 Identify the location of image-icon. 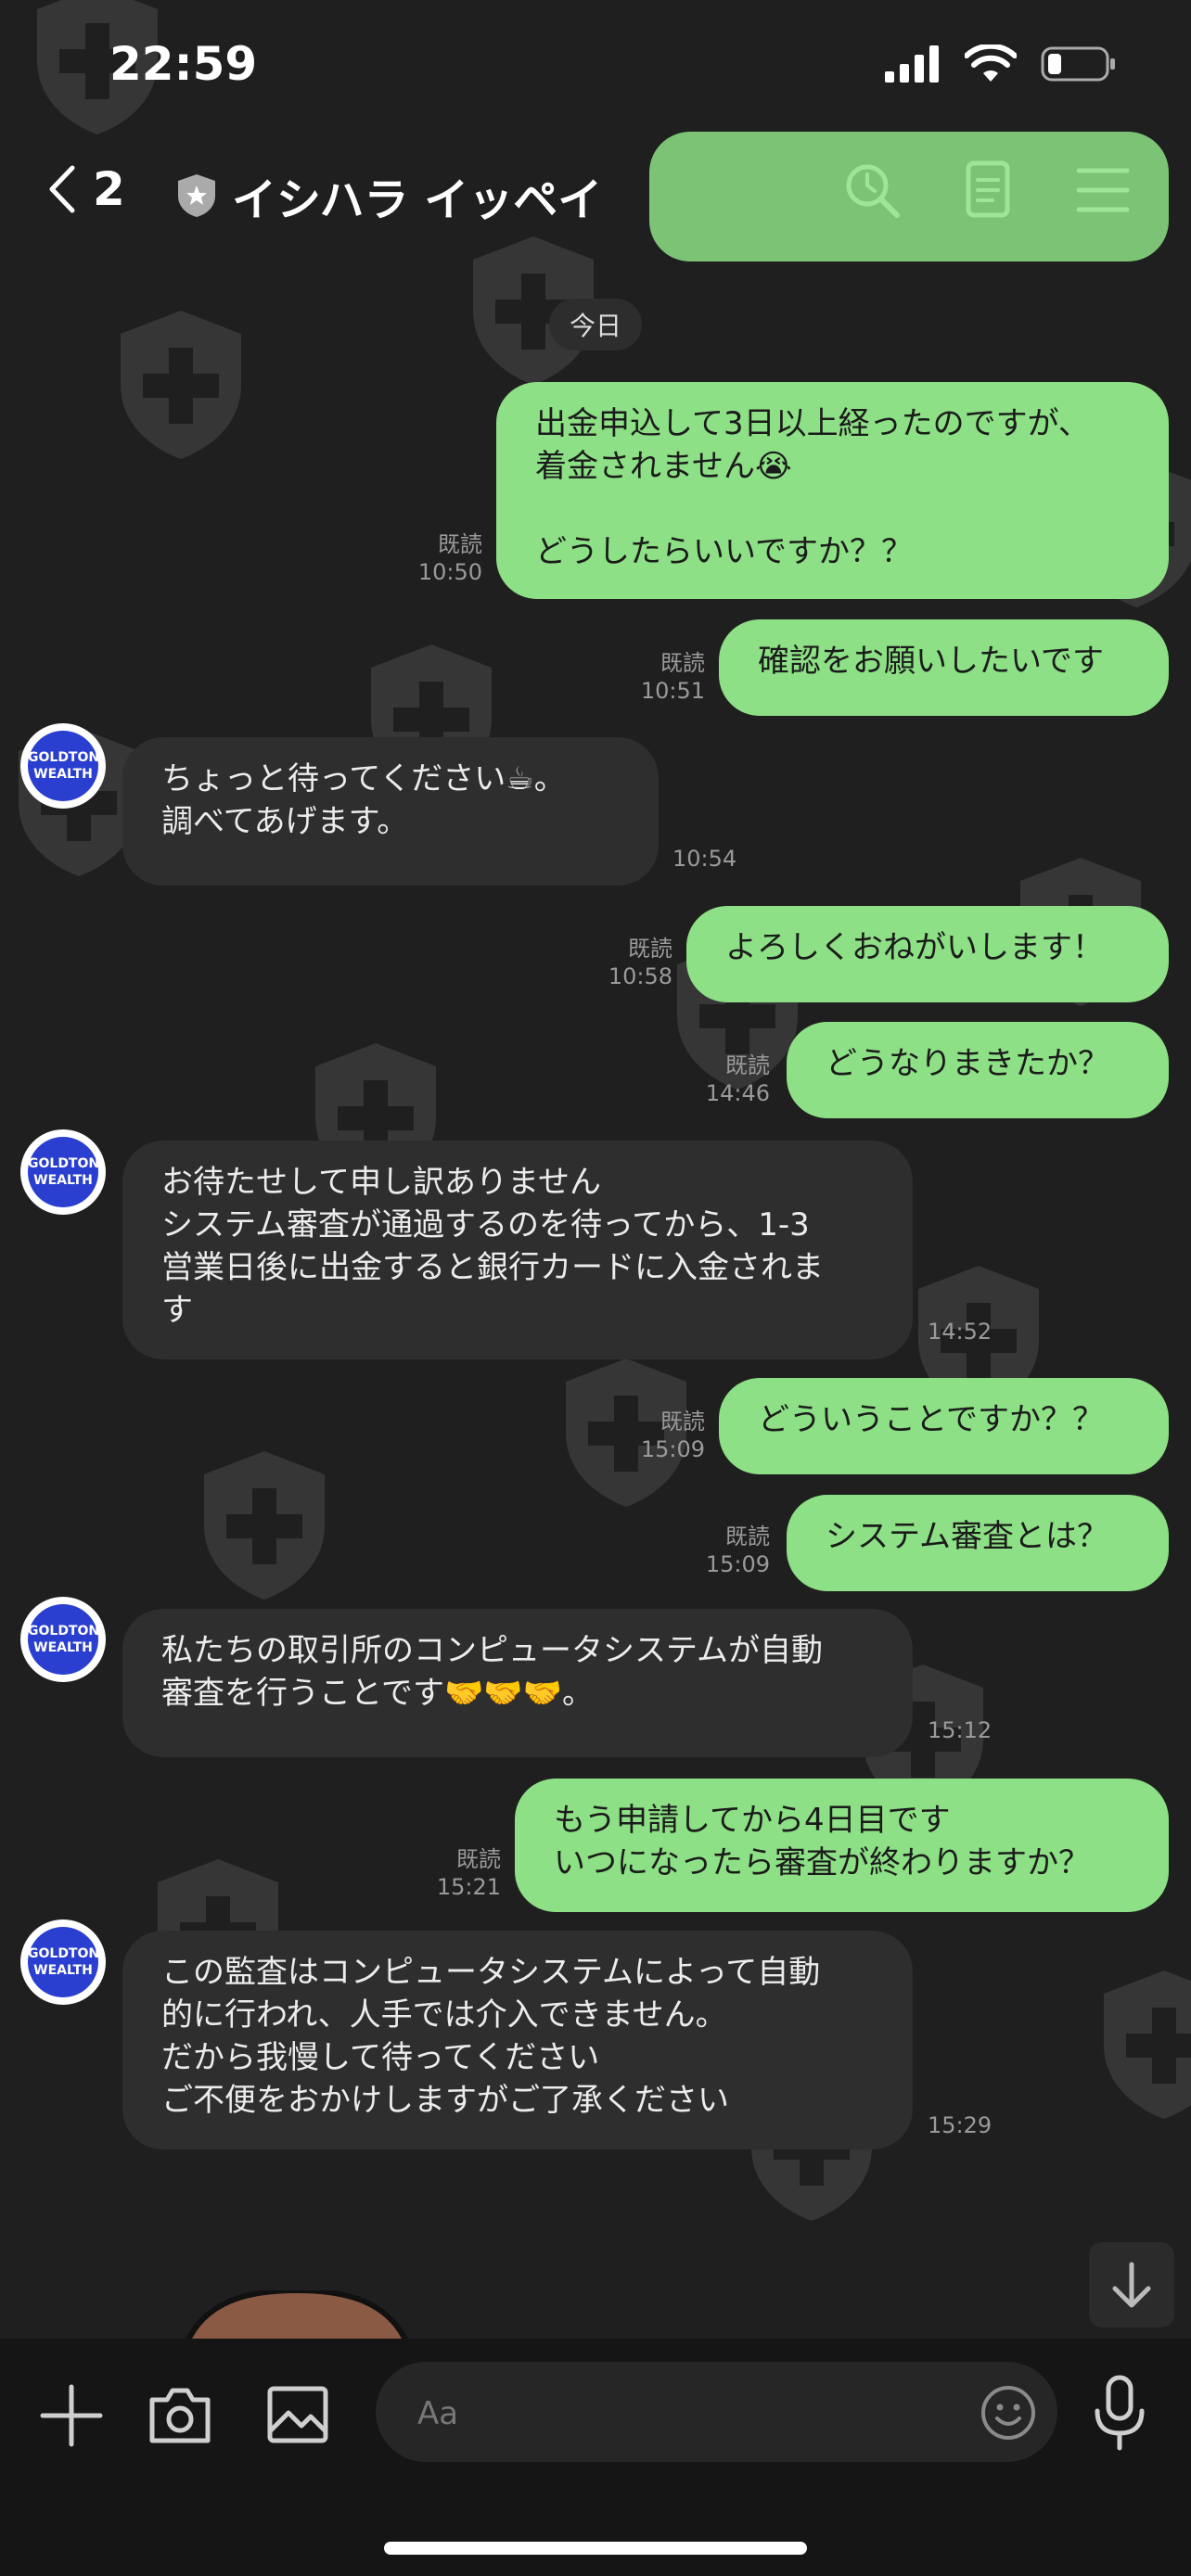
(297, 2414).